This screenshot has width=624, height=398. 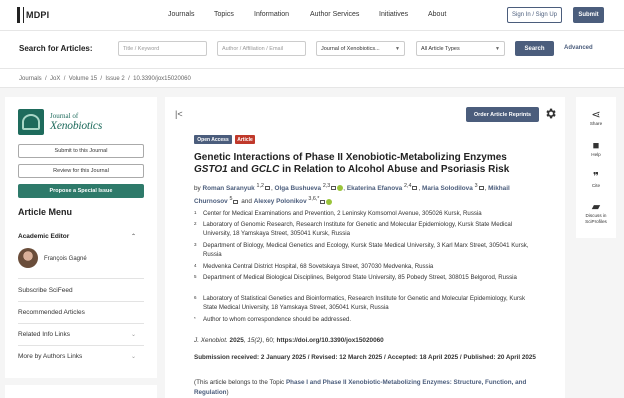 What do you see at coordinates (162, 48) in the screenshot?
I see `title-keyword-input: Title / Keyword` at bounding box center [162, 48].